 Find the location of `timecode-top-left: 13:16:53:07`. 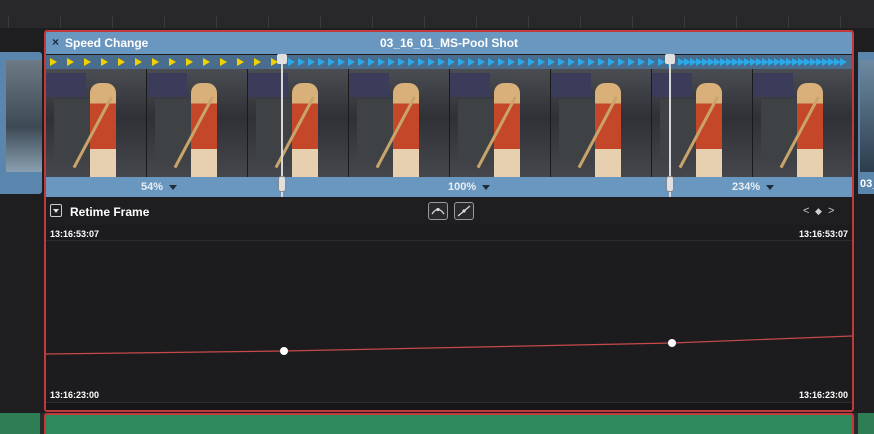

timecode-top-left: 13:16:53:07 is located at coordinates (75, 234).